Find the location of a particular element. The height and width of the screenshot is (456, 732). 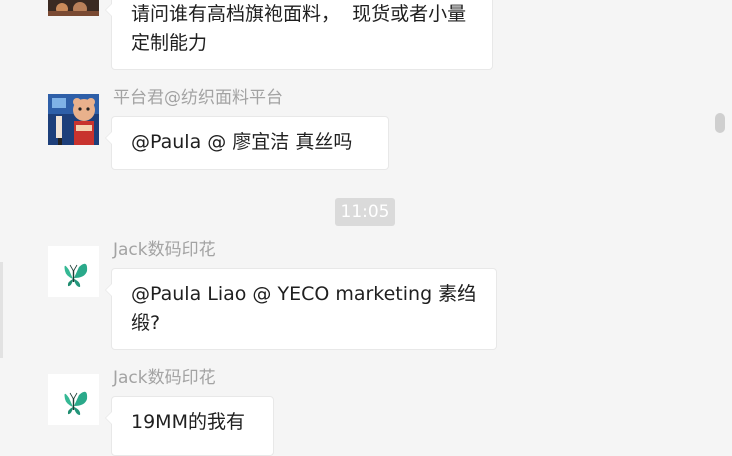

message-bubble: @Paula @ 廖宜洁 真丝吗 is located at coordinates (247, 143).